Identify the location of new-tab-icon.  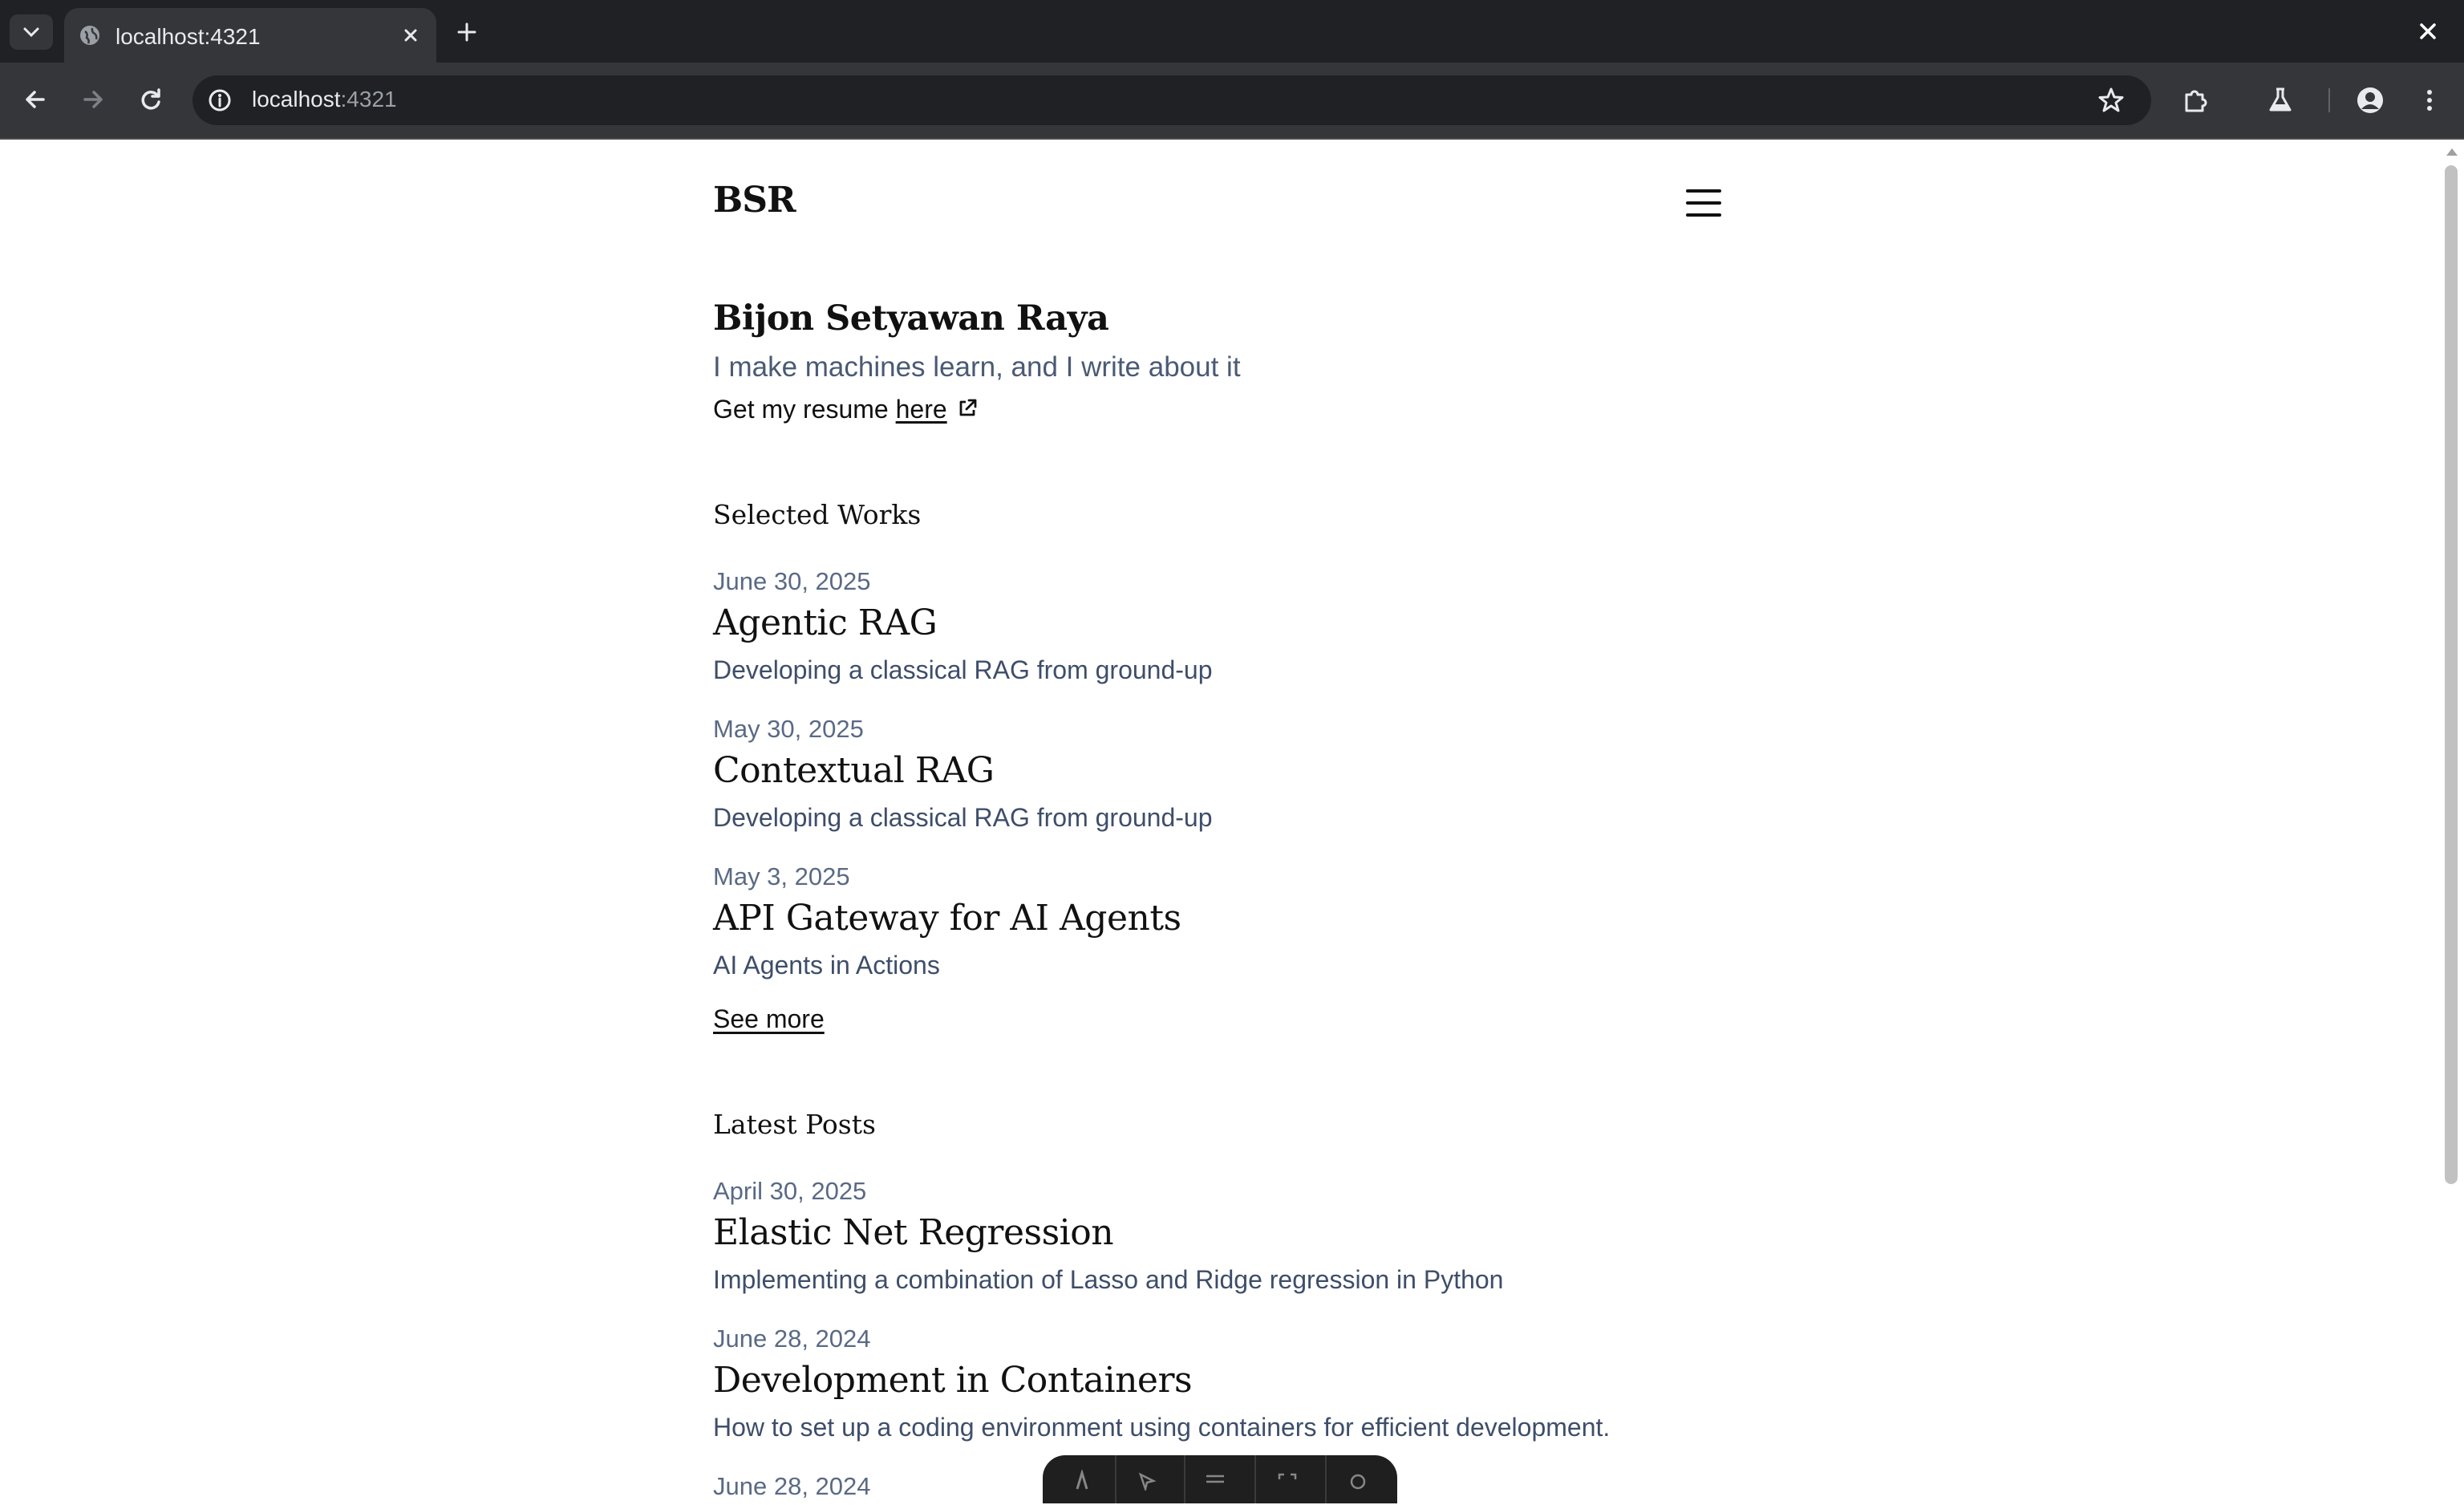
(467, 32).